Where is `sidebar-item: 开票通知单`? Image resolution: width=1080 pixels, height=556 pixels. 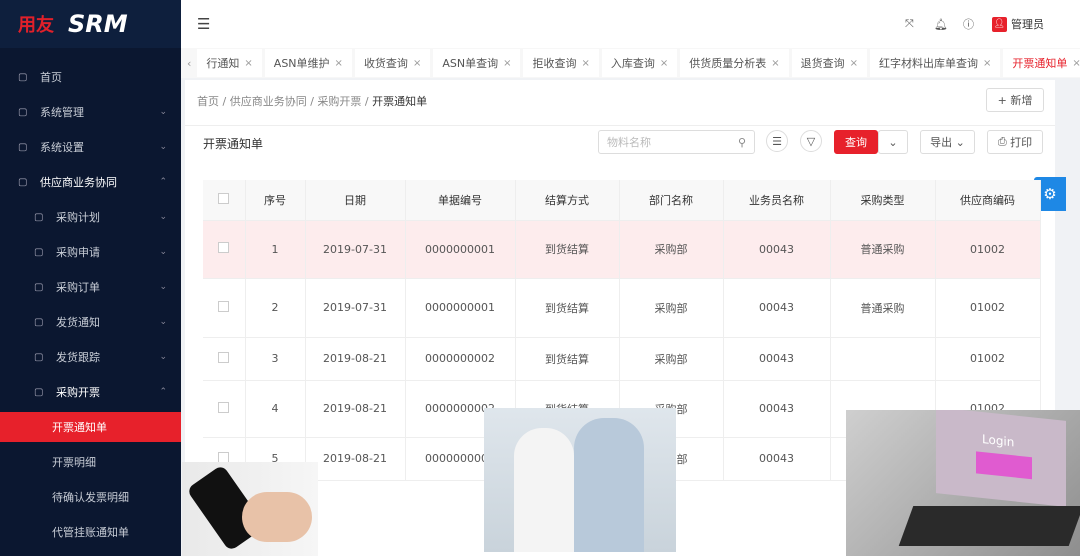
sidebar-item: 开票通知单 is located at coordinates (90, 427).